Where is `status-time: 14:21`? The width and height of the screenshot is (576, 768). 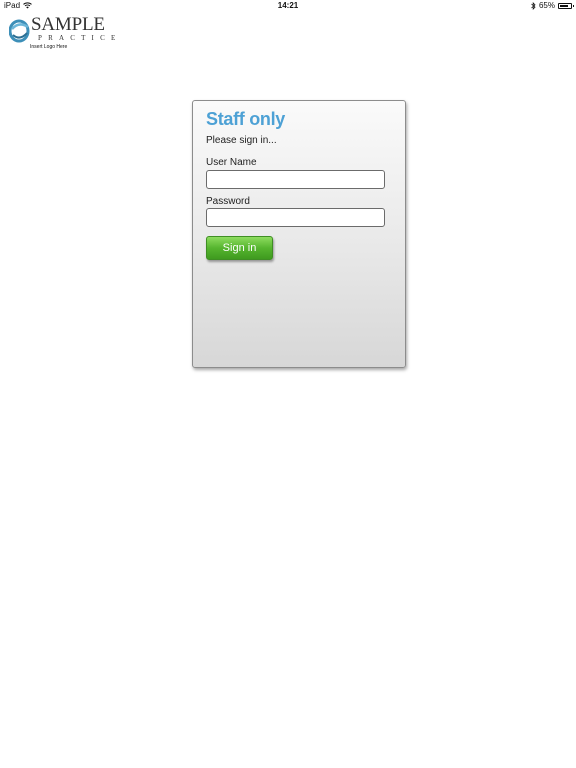
status-time: 14:21 is located at coordinates (288, 5).